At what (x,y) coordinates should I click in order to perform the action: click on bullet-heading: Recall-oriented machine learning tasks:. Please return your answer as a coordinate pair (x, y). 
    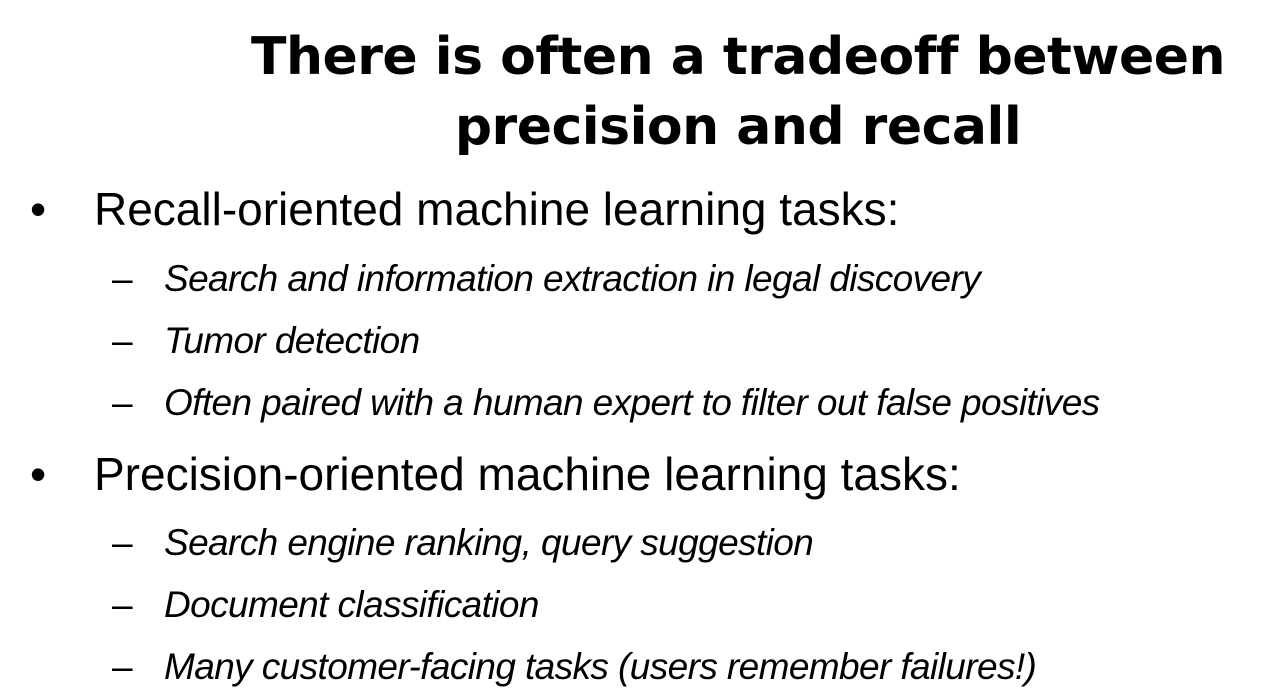
    Looking at the image, I should click on (497, 209).